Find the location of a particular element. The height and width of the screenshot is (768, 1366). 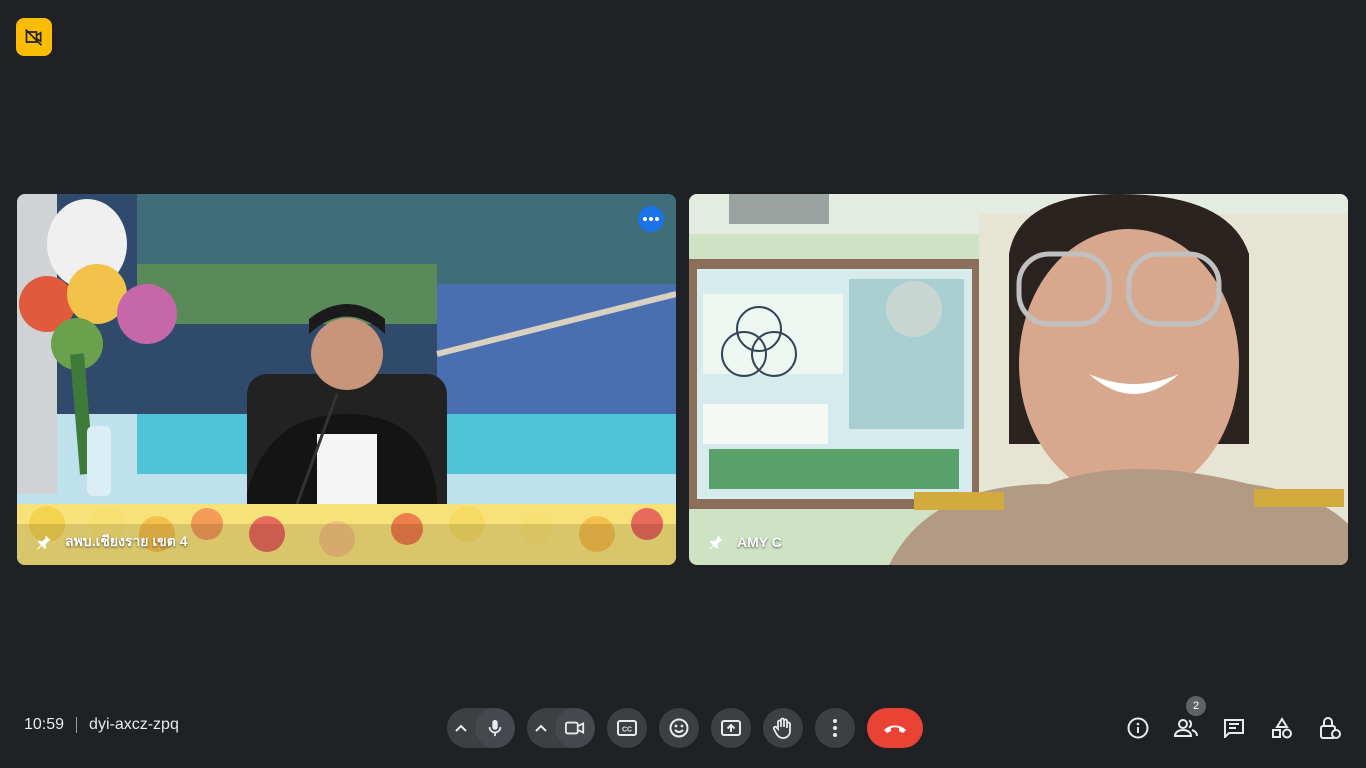

captions-icon: CC is located at coordinates (627, 728).